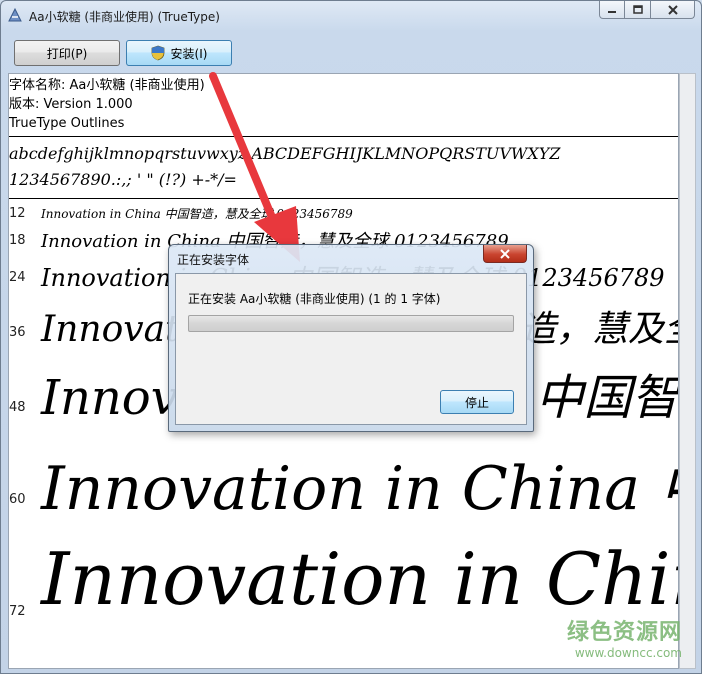 The image size is (702, 674). I want to click on maximize-button, so click(638, 10).